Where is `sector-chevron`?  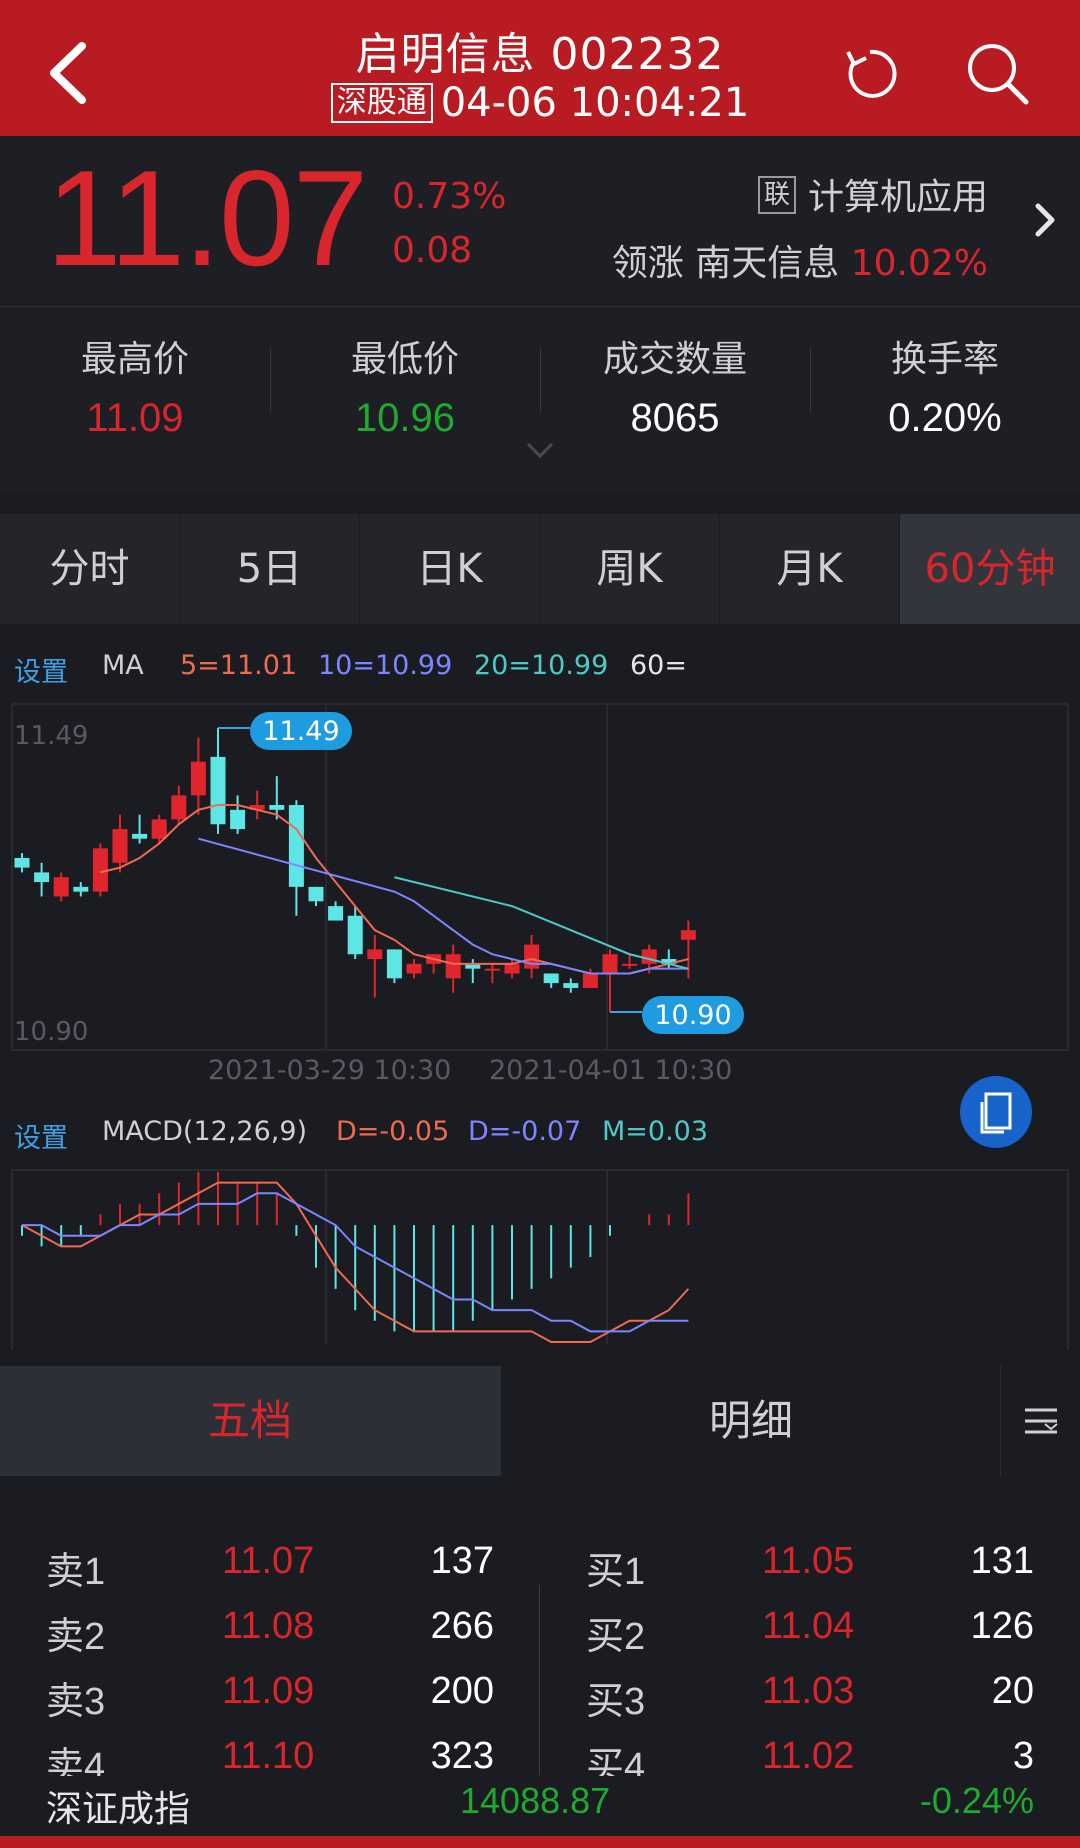 sector-chevron is located at coordinates (1045, 220).